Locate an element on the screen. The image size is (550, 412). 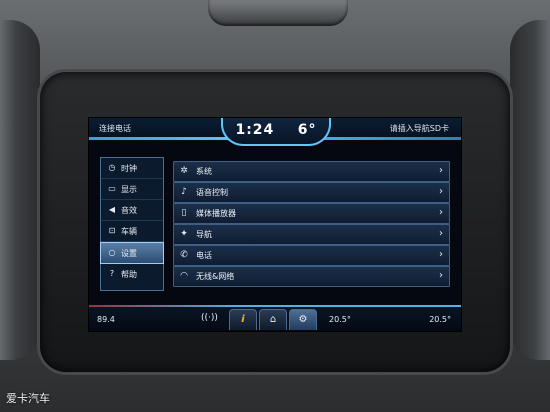
bottom-accent-line is located at coordinates (275, 306).